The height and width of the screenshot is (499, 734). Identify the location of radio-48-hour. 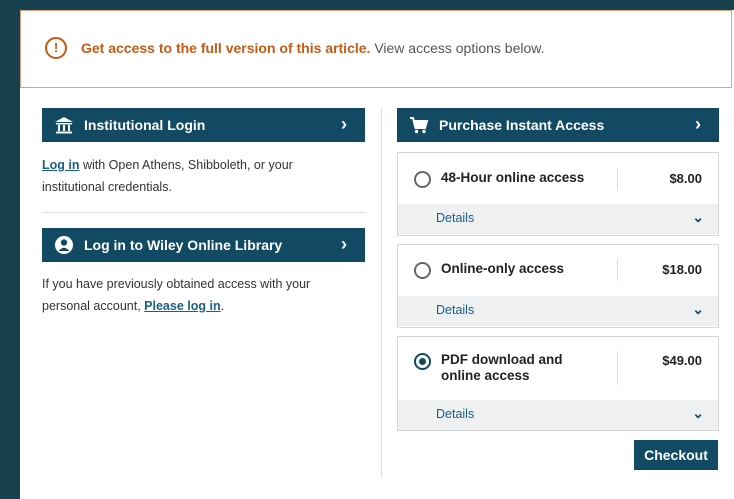
(422, 179).